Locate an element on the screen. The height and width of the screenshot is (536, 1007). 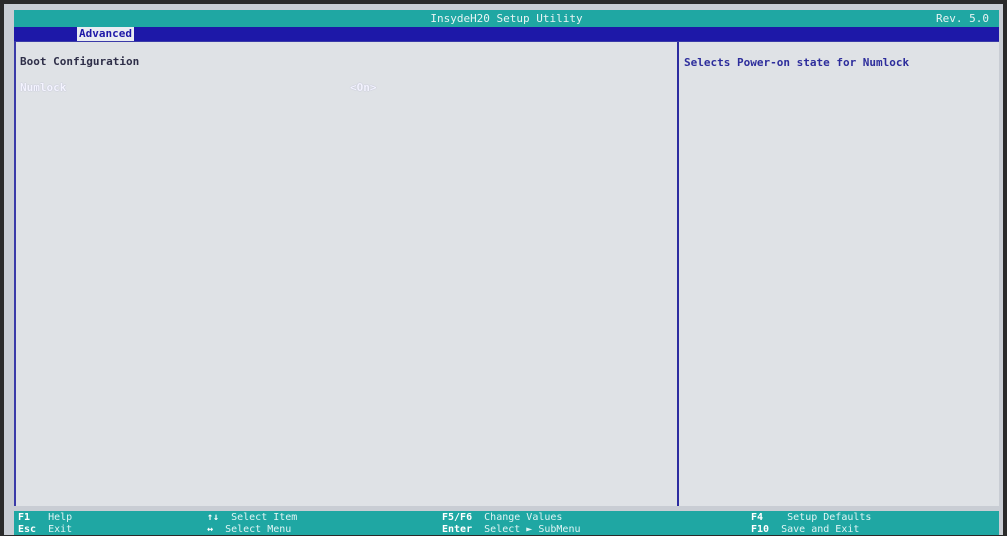
key-f4-desc: Setup Defaults is located at coordinates (829, 517).